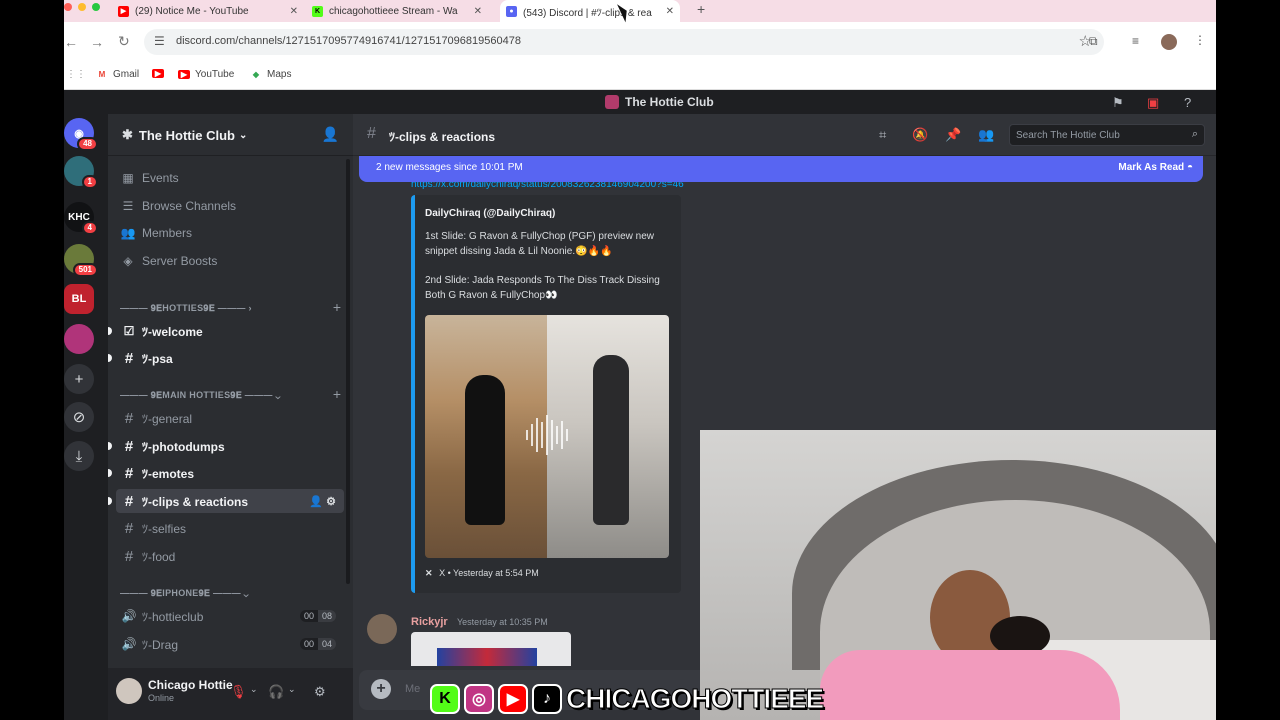 The image size is (1280, 720). What do you see at coordinates (1153, 103) in the screenshot?
I see `screen-share-icon: ▣` at bounding box center [1153, 103].